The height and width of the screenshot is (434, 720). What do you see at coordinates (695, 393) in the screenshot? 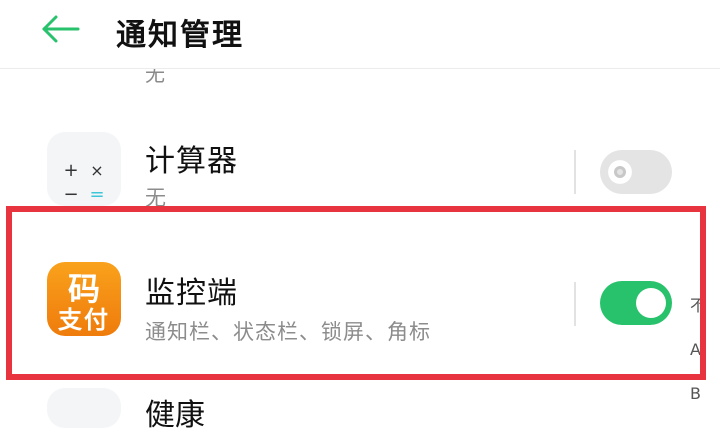
I see `index-letter: B` at bounding box center [695, 393].